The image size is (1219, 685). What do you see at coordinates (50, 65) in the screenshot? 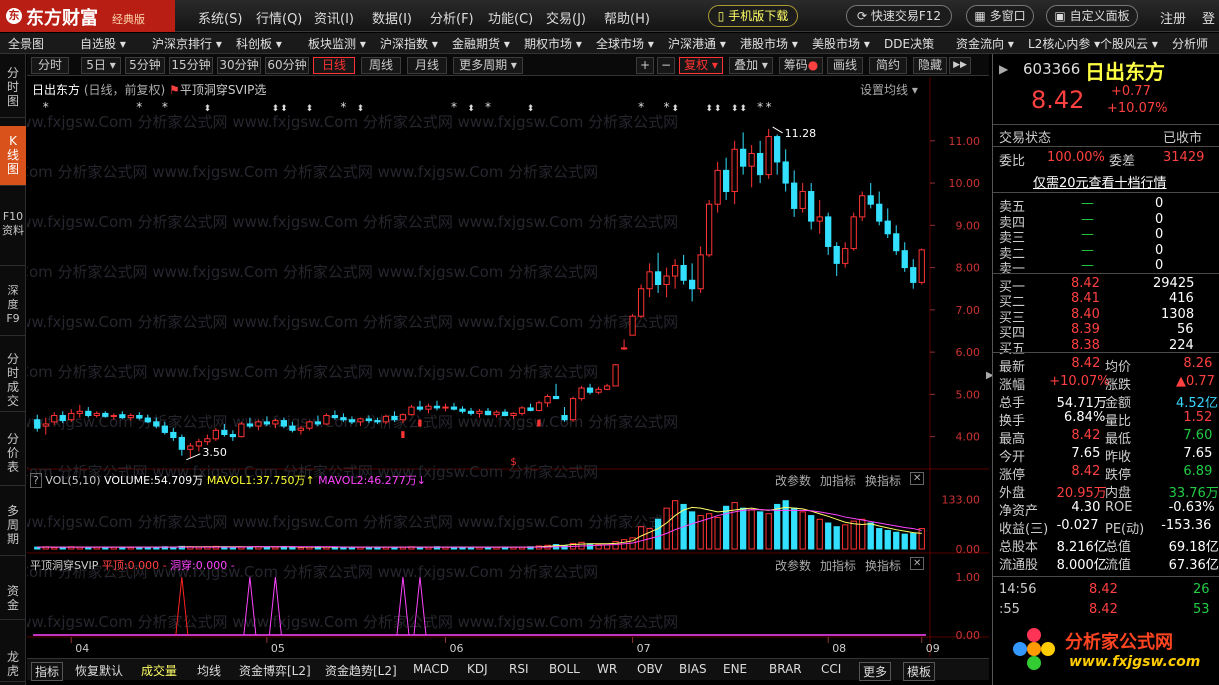
I see `period-intraday: 分时` at bounding box center [50, 65].